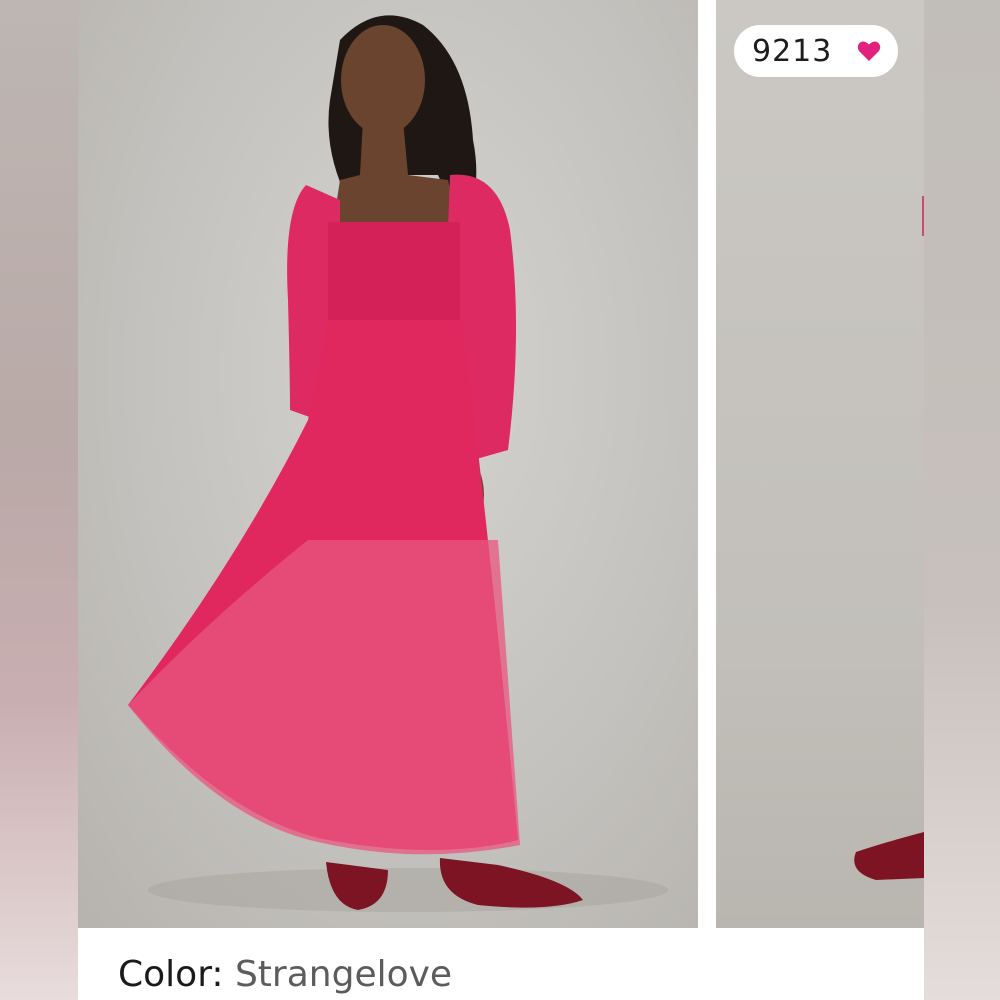 This screenshot has height=1000, width=1000. What do you see at coordinates (501, 964) in the screenshot?
I see `product-details: Color: Strangelove` at bounding box center [501, 964].